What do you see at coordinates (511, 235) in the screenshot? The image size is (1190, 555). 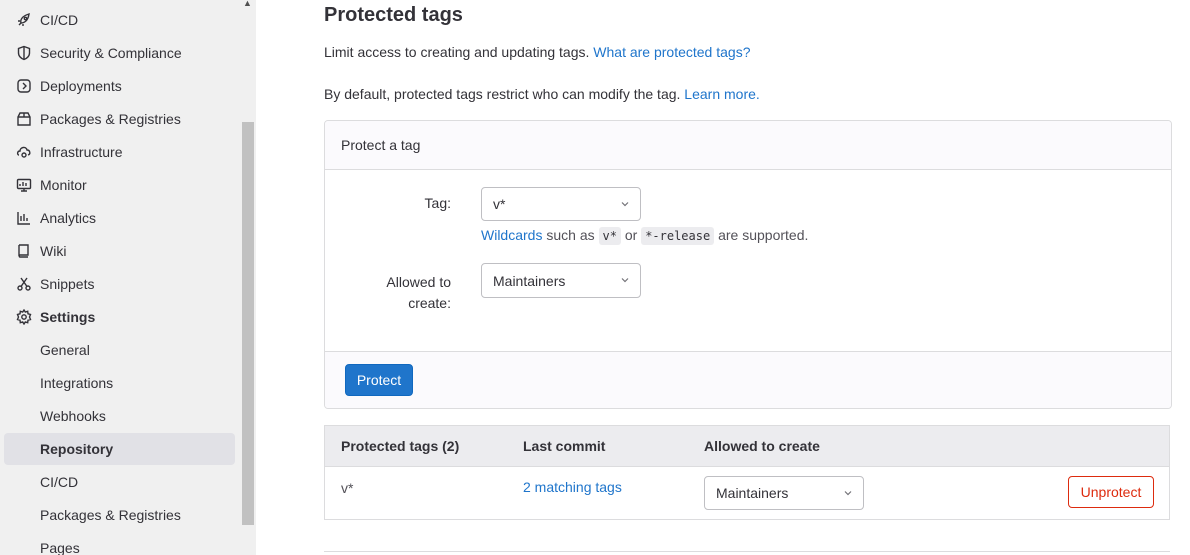 I see `wildcards-link: Wildcards` at bounding box center [511, 235].